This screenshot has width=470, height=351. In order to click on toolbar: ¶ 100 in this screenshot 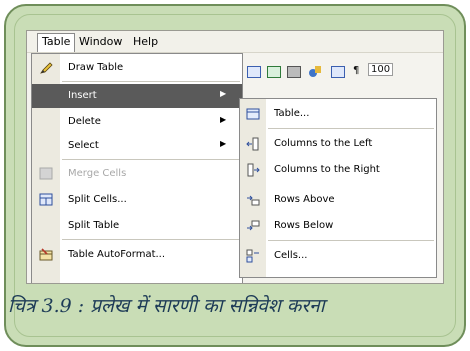, I will do `click(339, 71)`.